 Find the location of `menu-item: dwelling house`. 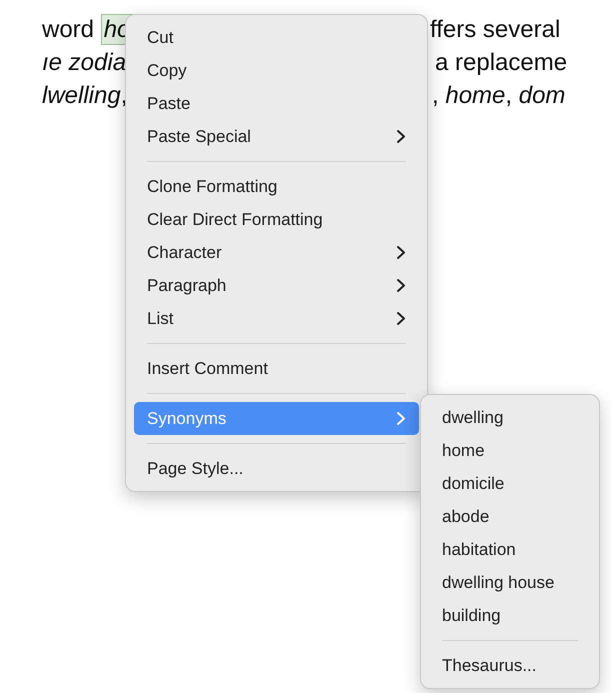

menu-item: dwelling house is located at coordinates (510, 582).